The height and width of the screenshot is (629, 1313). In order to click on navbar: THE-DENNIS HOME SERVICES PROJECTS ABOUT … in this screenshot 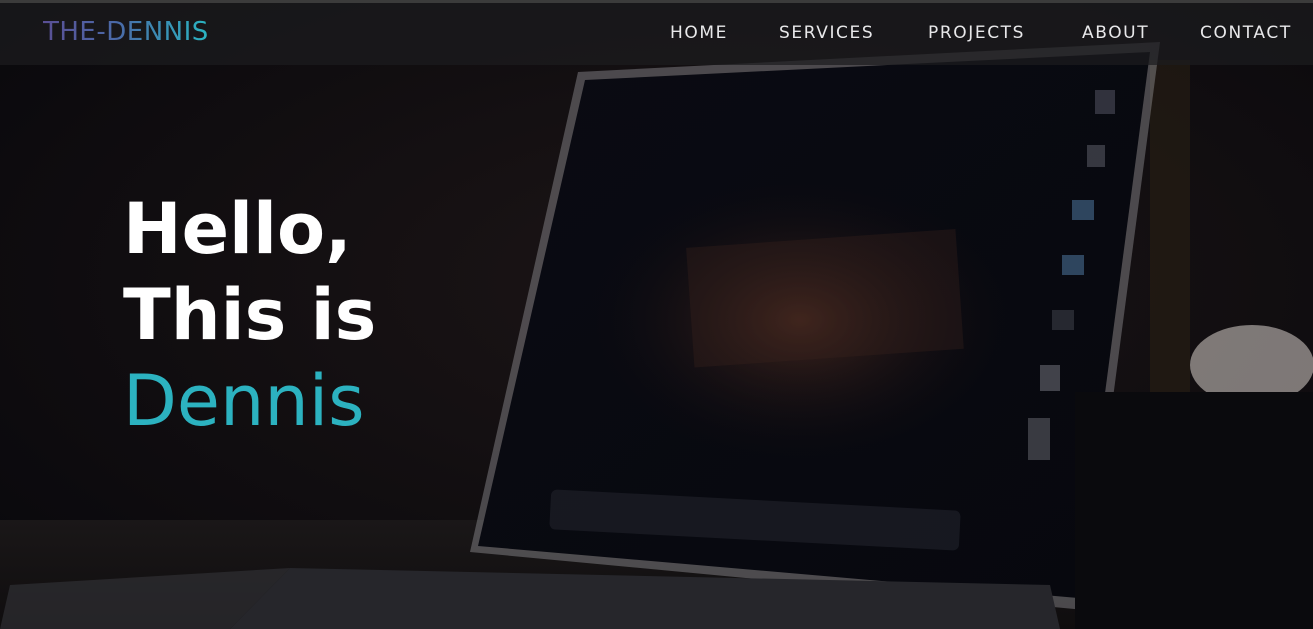, I will do `click(656, 34)`.